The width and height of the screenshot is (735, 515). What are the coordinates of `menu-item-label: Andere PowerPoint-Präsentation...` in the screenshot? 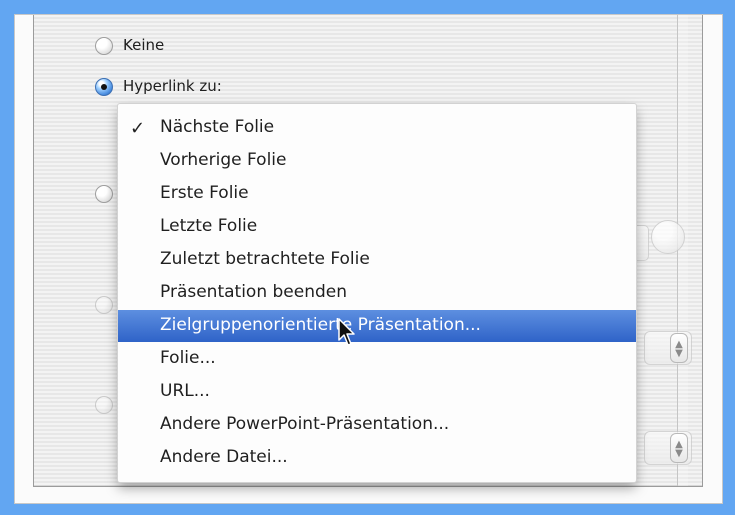 It's located at (305, 424).